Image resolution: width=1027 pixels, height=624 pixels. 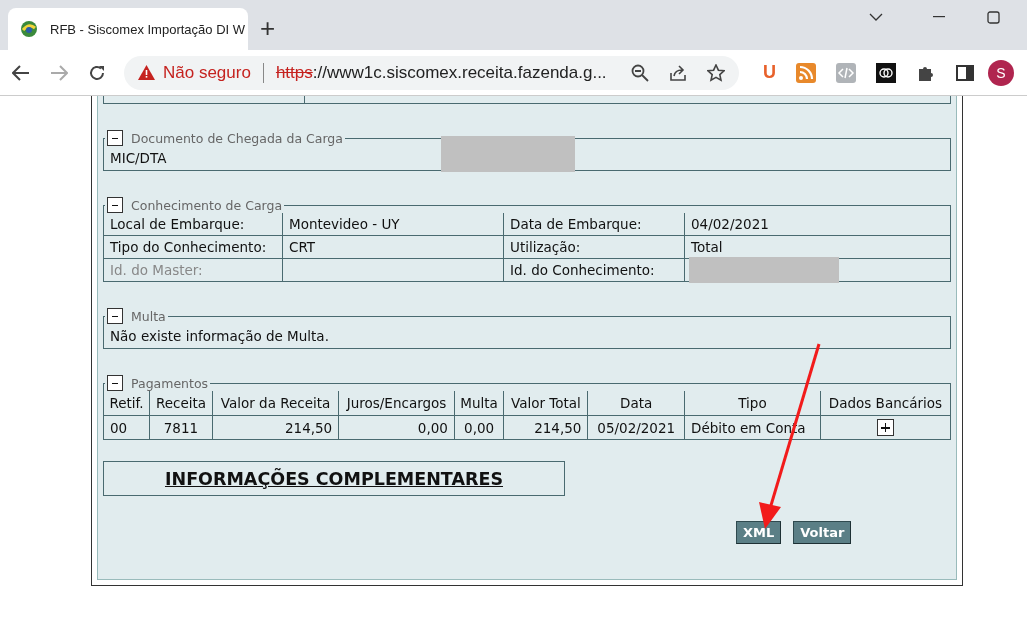 What do you see at coordinates (707, 247) in the screenshot?
I see `field-value: Total` at bounding box center [707, 247].